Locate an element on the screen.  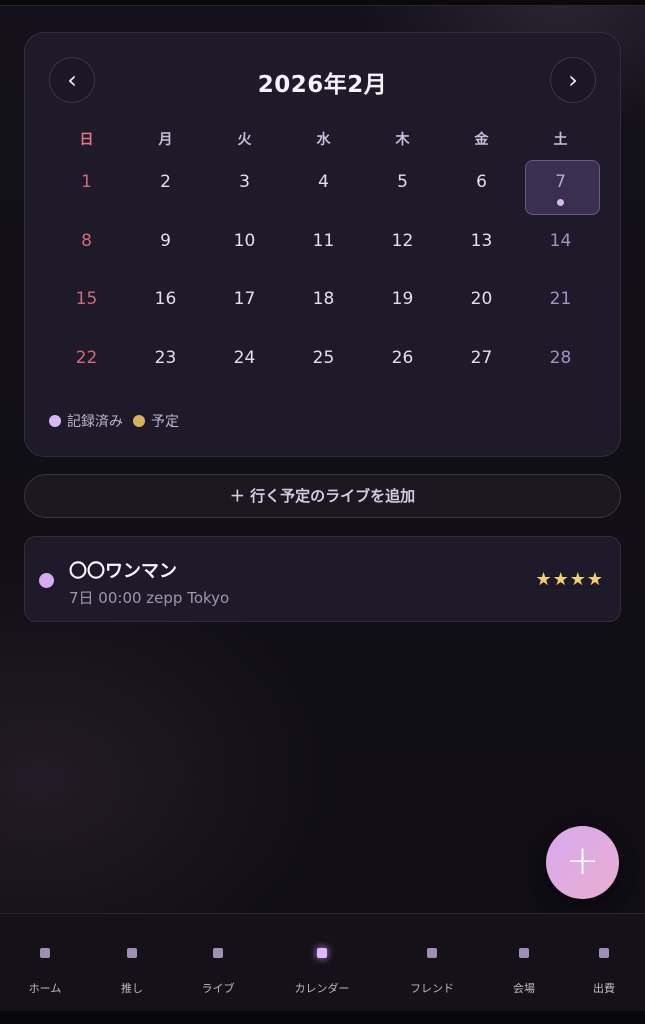
add-fab-button: + is located at coordinates (582, 862).